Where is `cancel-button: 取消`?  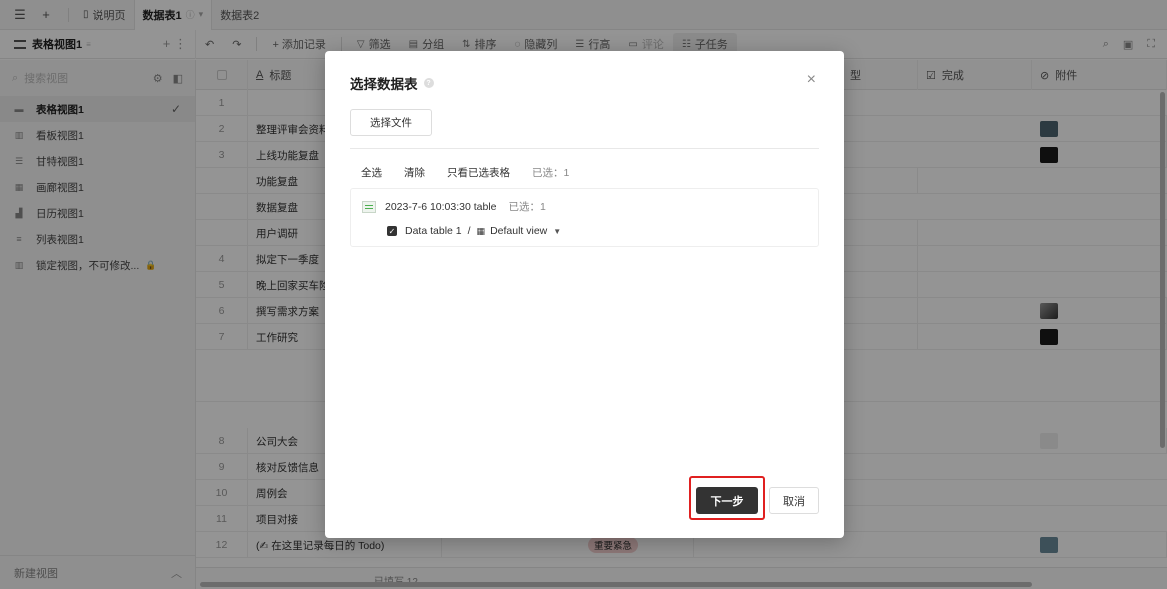
cancel-button: 取消 is located at coordinates (794, 500).